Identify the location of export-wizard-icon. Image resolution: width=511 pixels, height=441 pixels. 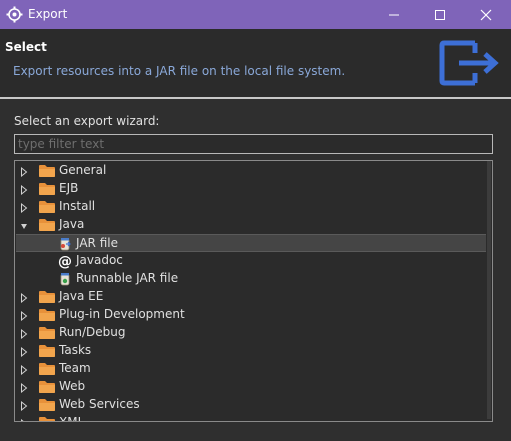
(469, 63).